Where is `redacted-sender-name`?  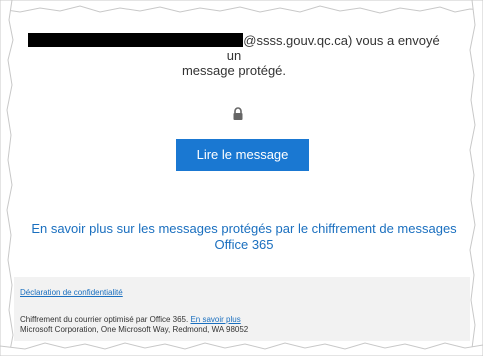
redacted-sender-name is located at coordinates (136, 40).